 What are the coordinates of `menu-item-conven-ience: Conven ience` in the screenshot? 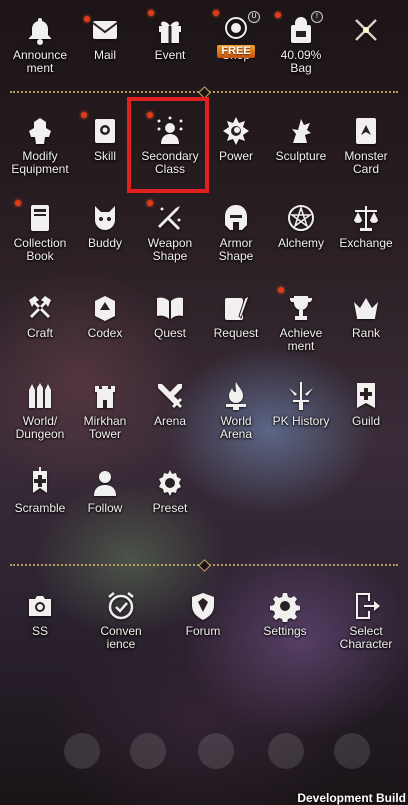 It's located at (121, 620).